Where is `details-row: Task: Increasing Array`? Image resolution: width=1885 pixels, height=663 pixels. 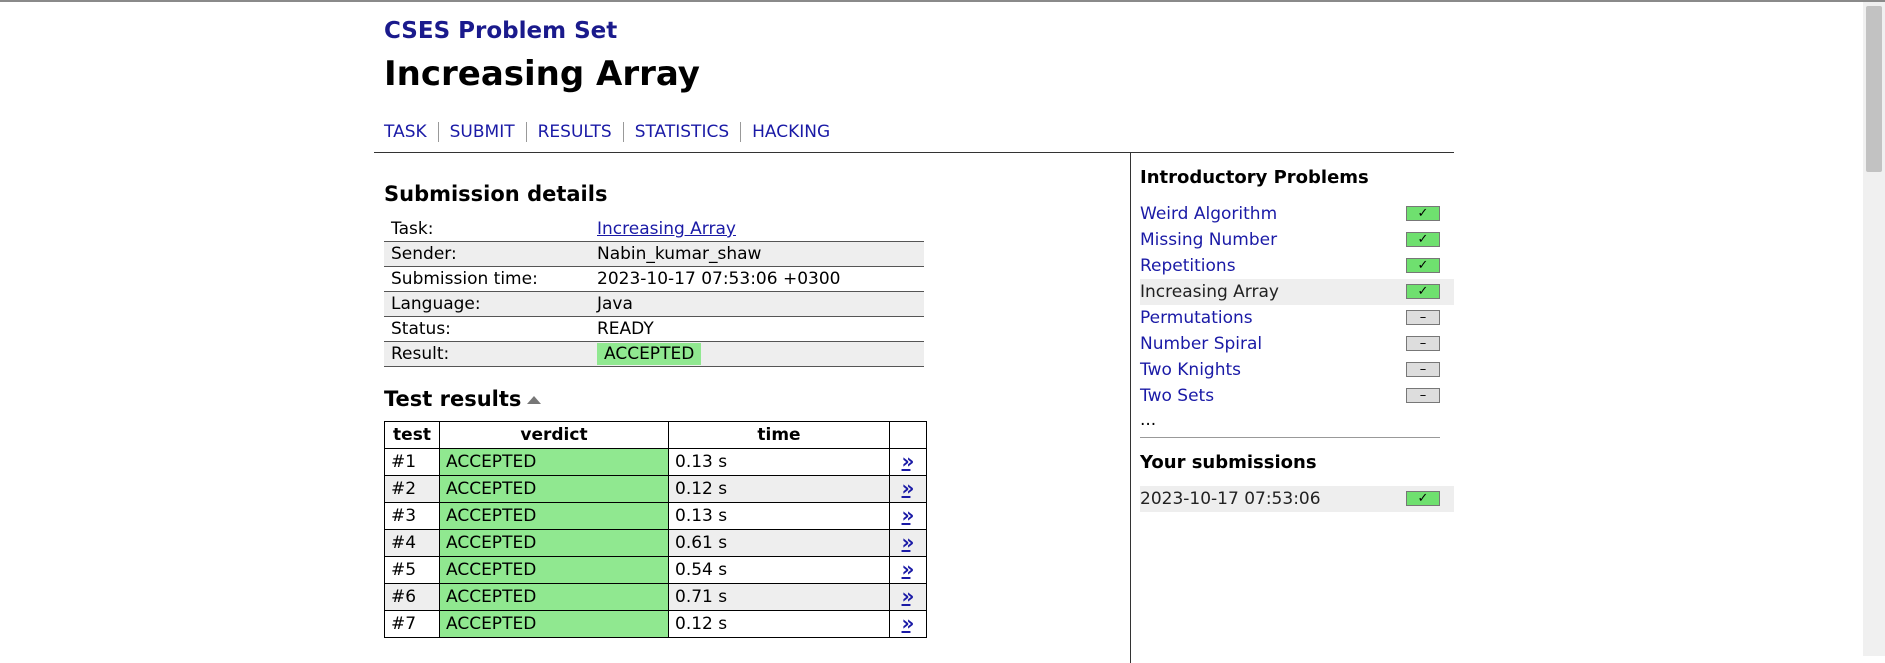 details-row: Task: Increasing Array is located at coordinates (654, 229).